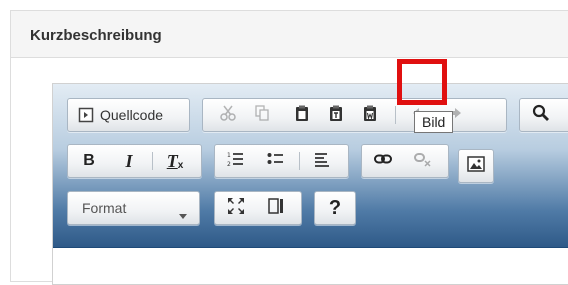  I want to click on paste-text-button, so click(336, 115).